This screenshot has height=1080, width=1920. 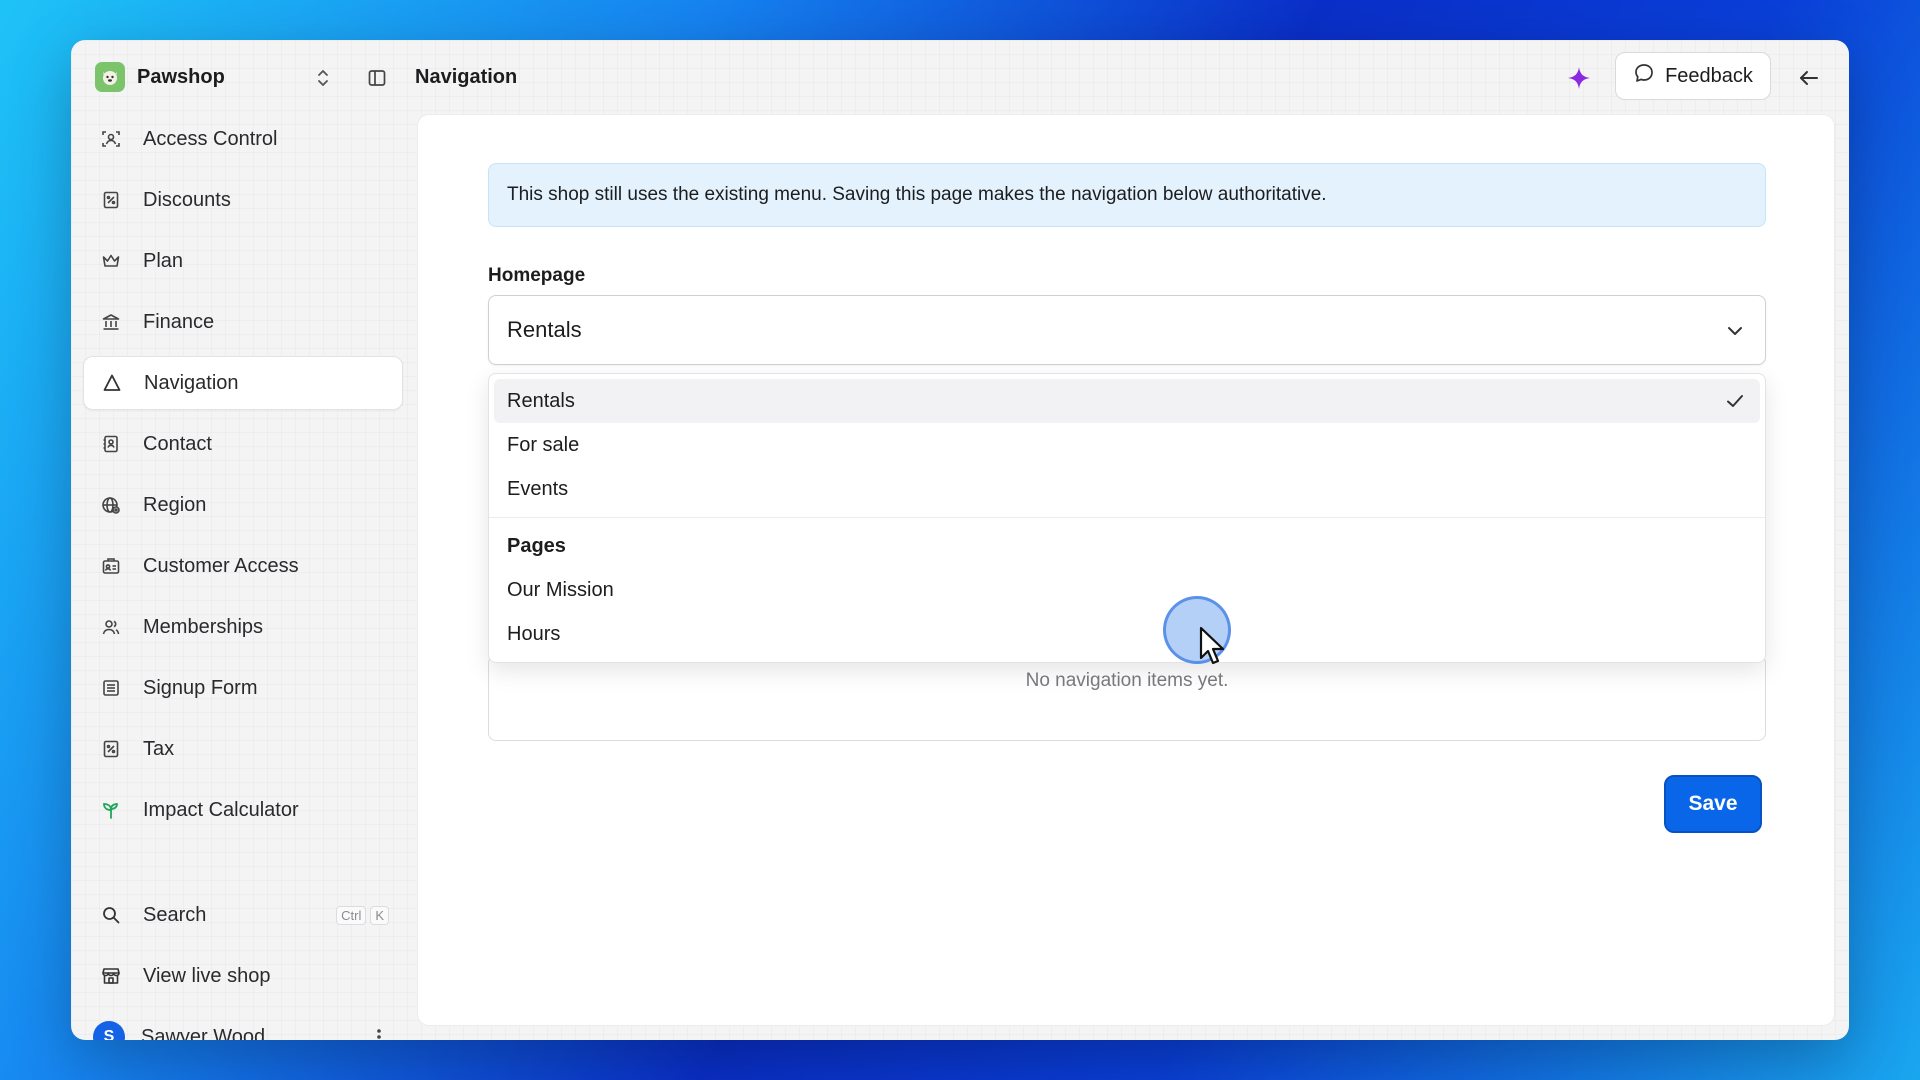 What do you see at coordinates (110, 77) in the screenshot?
I see `brand-logo-icon` at bounding box center [110, 77].